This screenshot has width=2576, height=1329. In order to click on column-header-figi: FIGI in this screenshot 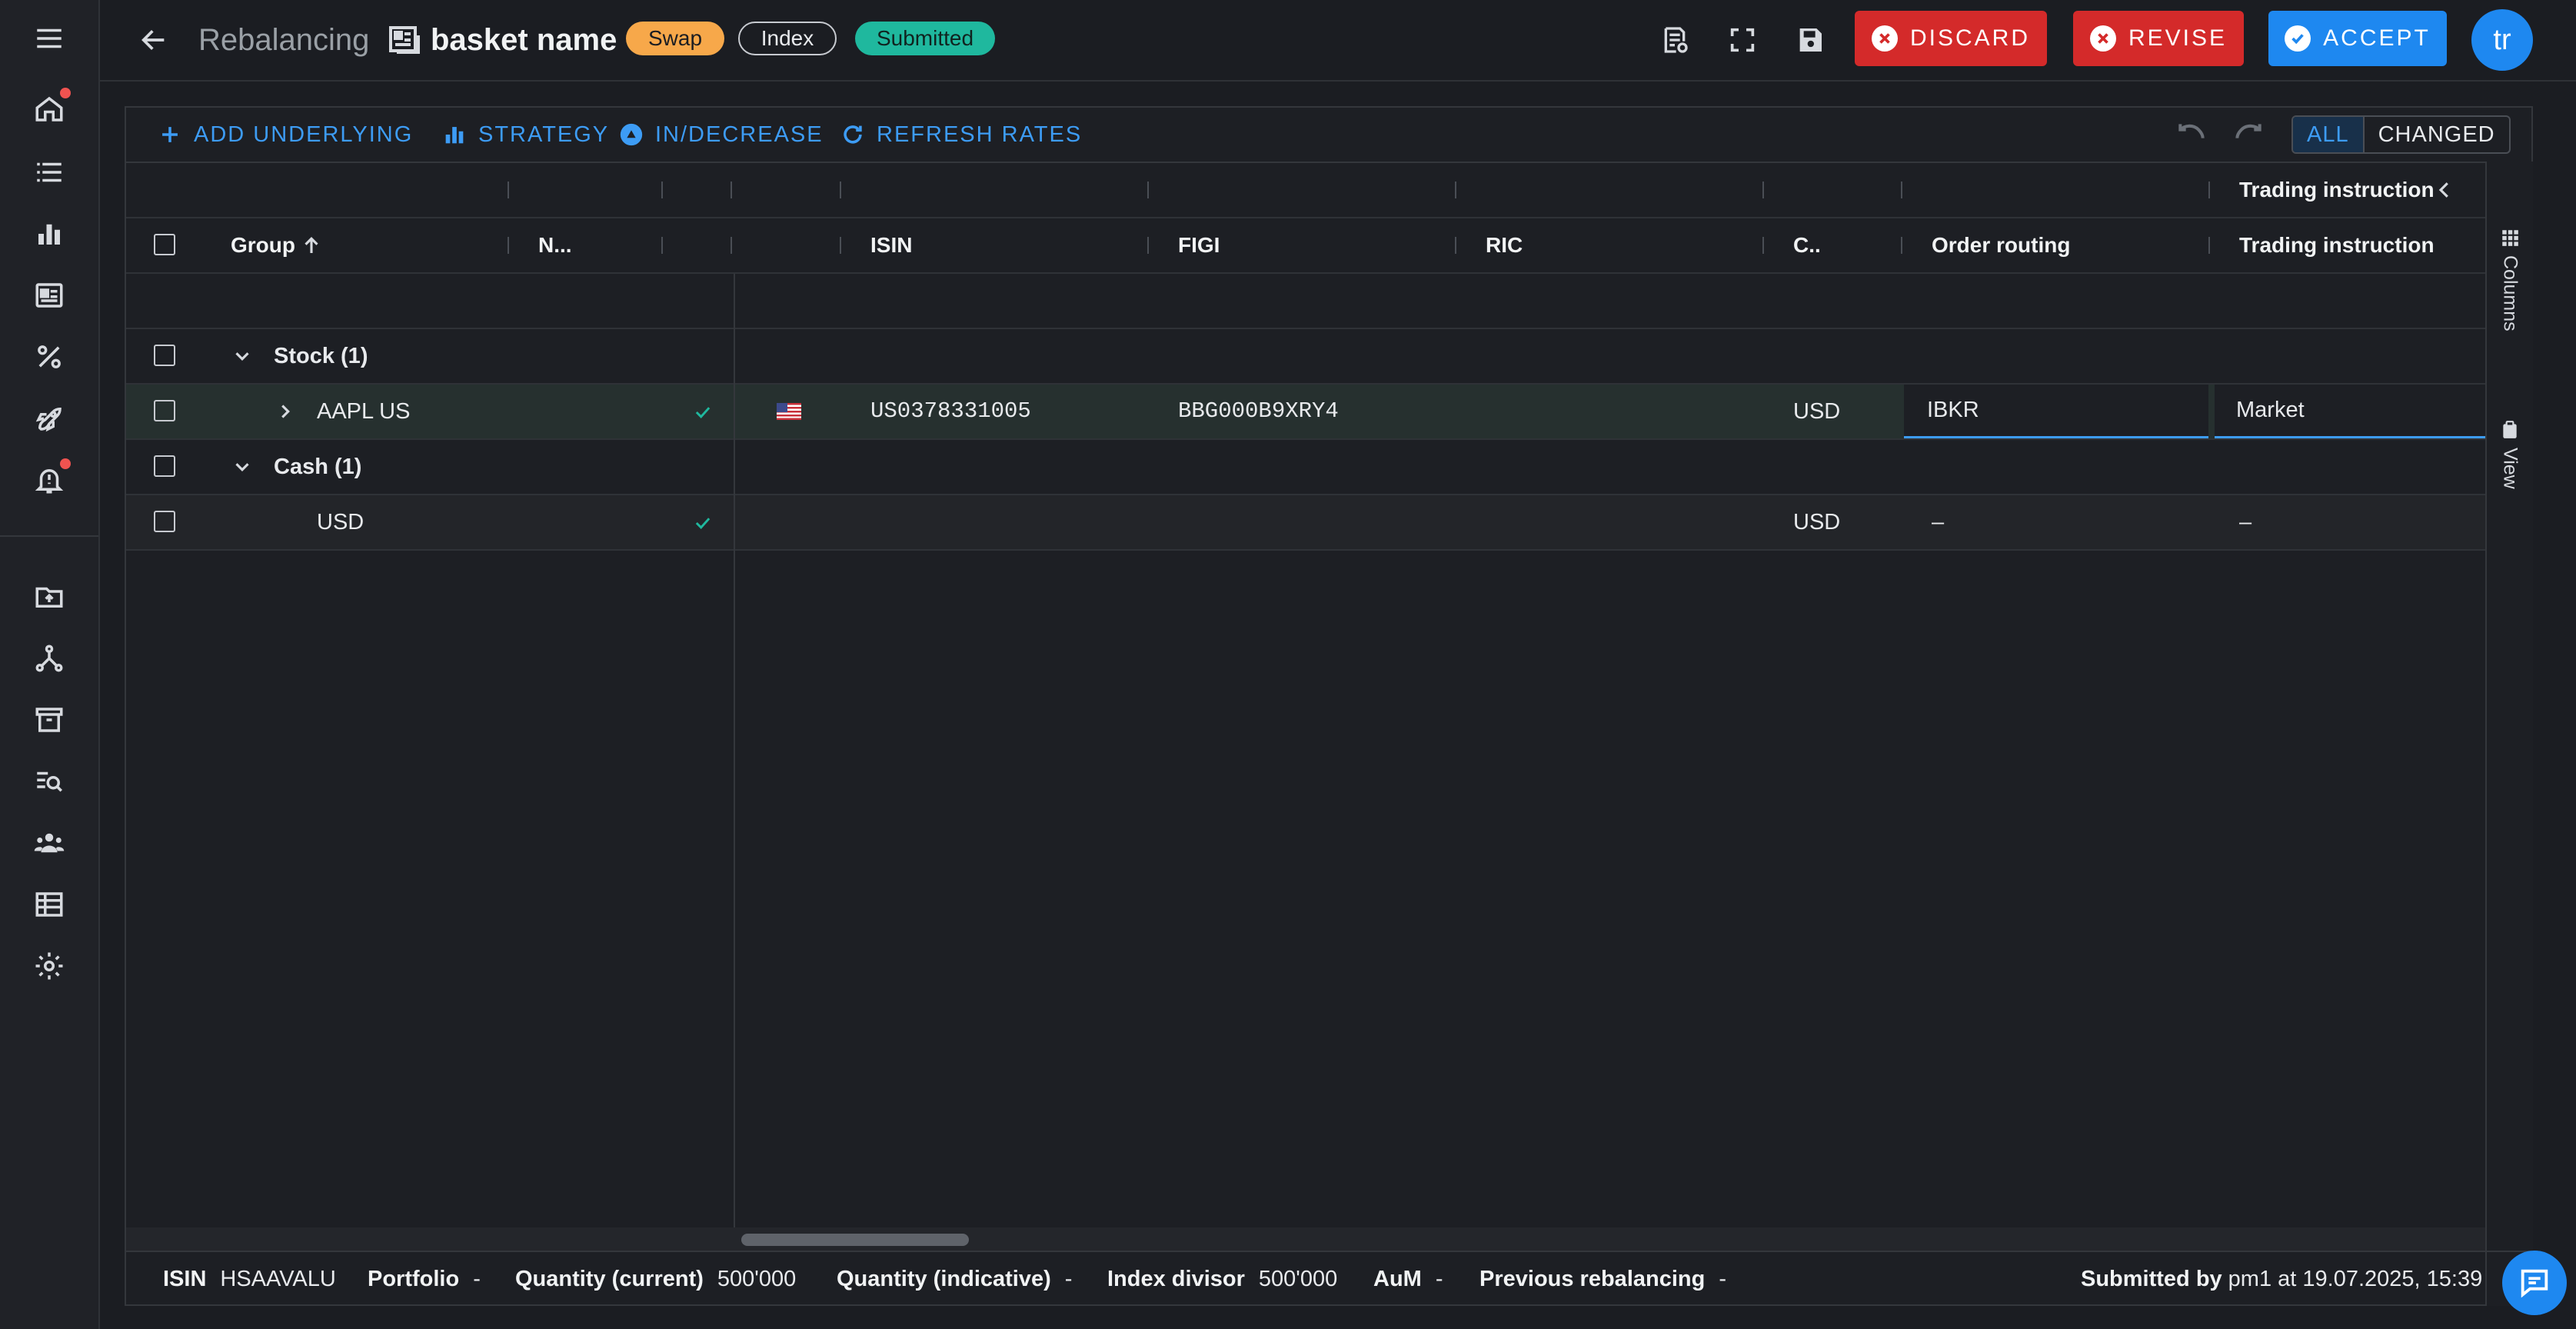, I will do `click(1199, 245)`.